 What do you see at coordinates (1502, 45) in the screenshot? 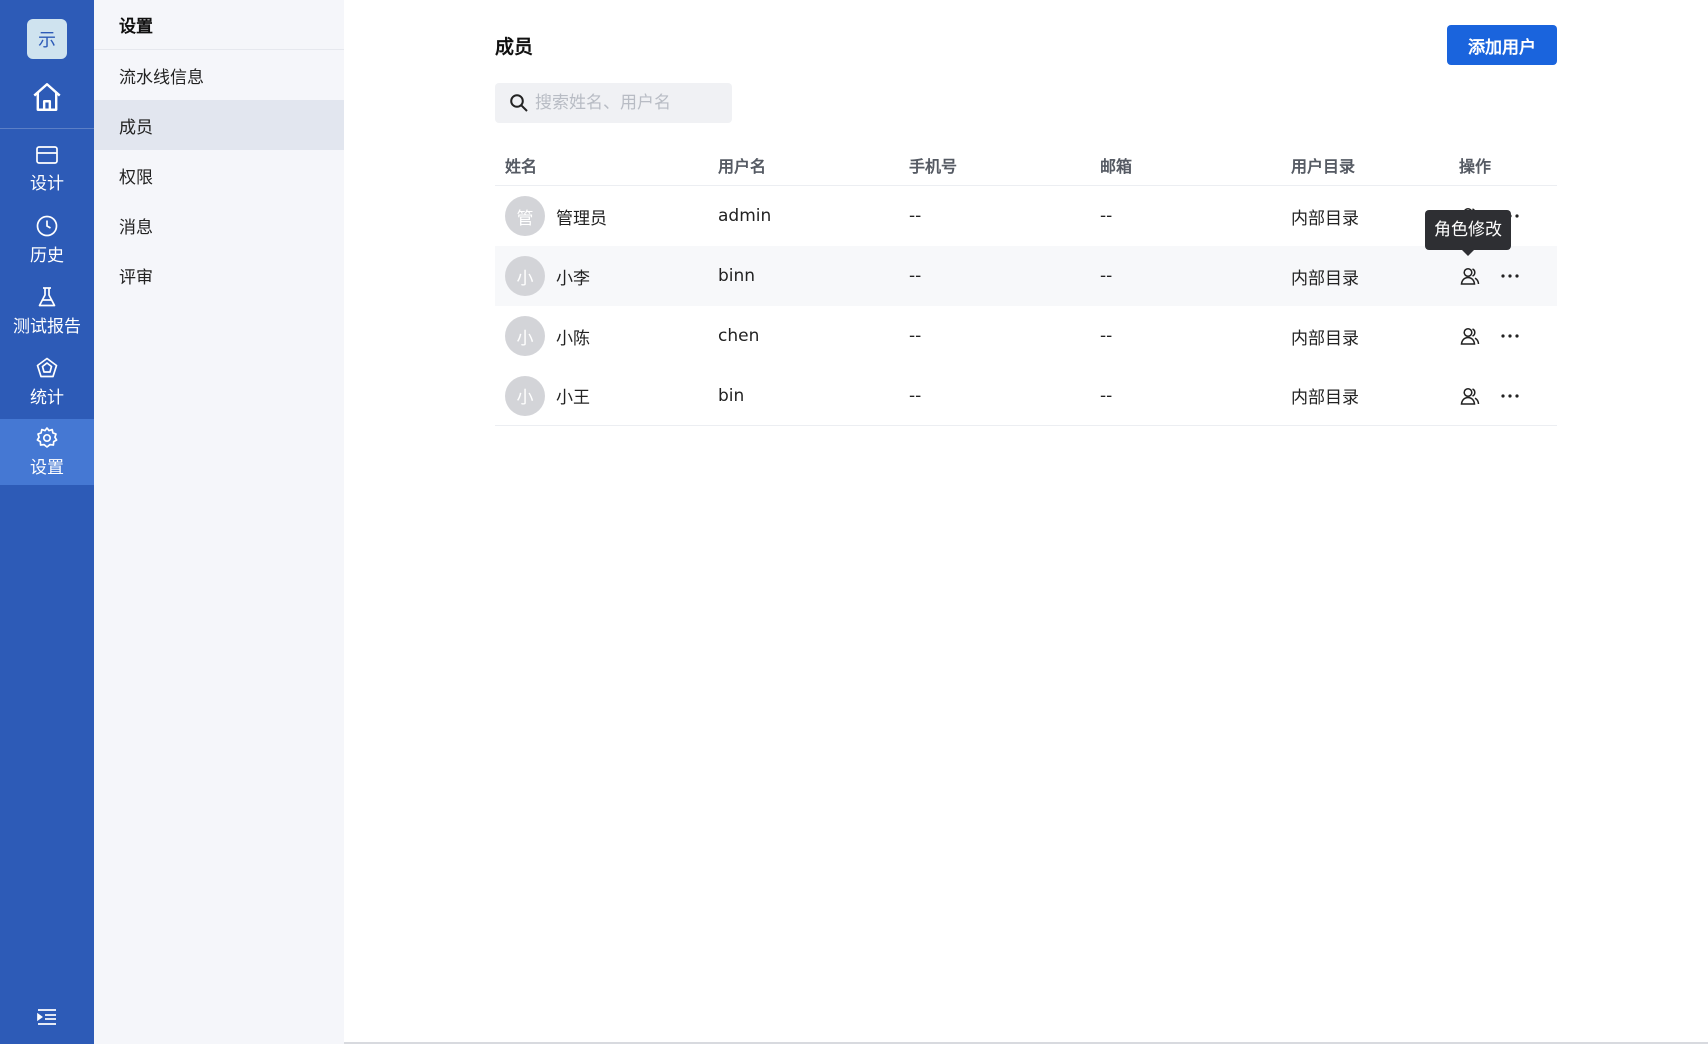
I see `add-user-button: 添加用户` at bounding box center [1502, 45].